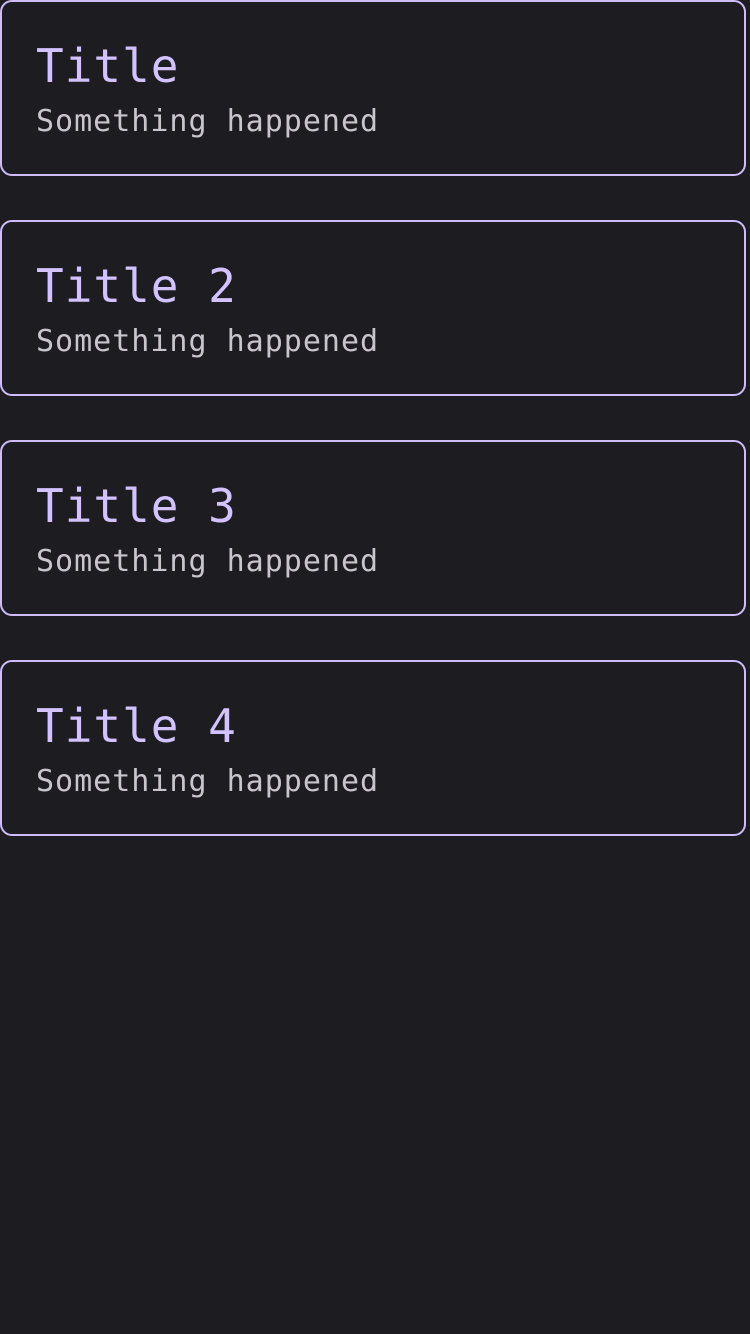 The height and width of the screenshot is (1334, 750). Describe the element at coordinates (373, 528) in the screenshot. I see `notification-card: Title 3 Something happened` at that location.